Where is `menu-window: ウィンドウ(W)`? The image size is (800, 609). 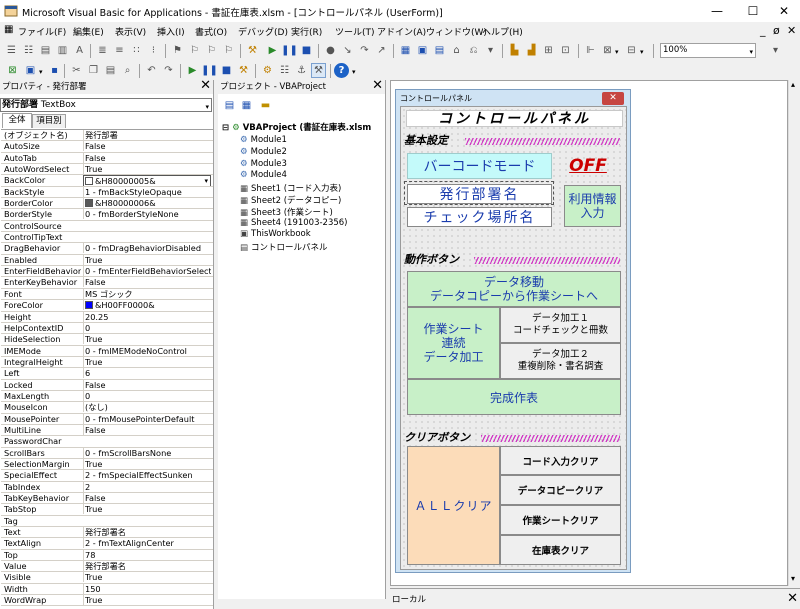 menu-window: ウィンドウ(W) is located at coordinates (456, 31).